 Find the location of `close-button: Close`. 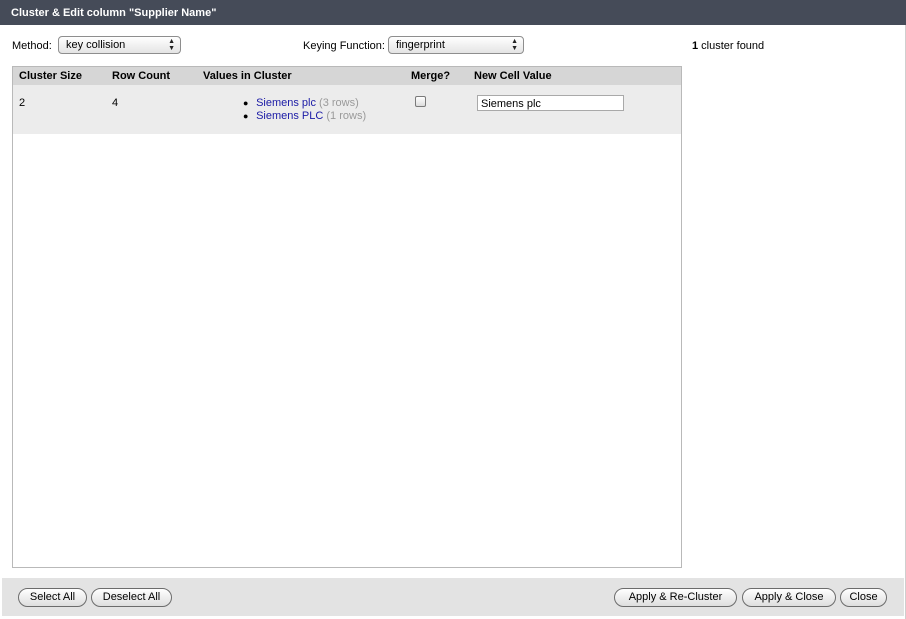

close-button: Close is located at coordinates (863, 597).